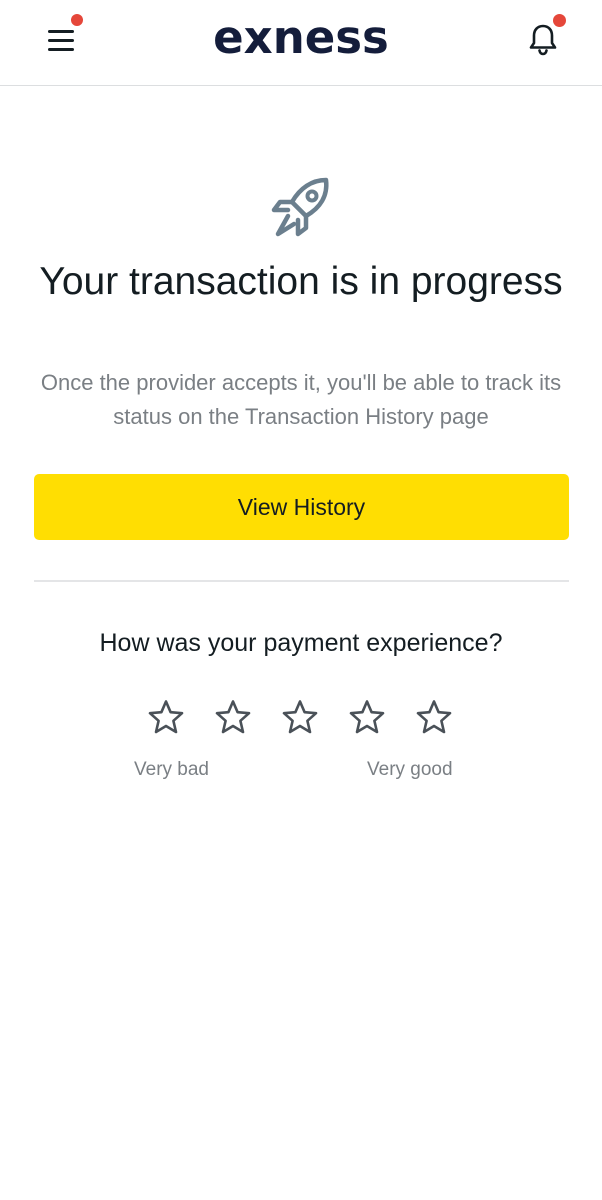 Image resolution: width=602 pixels, height=1200 pixels. I want to click on exness-logo: exness, so click(301, 37).